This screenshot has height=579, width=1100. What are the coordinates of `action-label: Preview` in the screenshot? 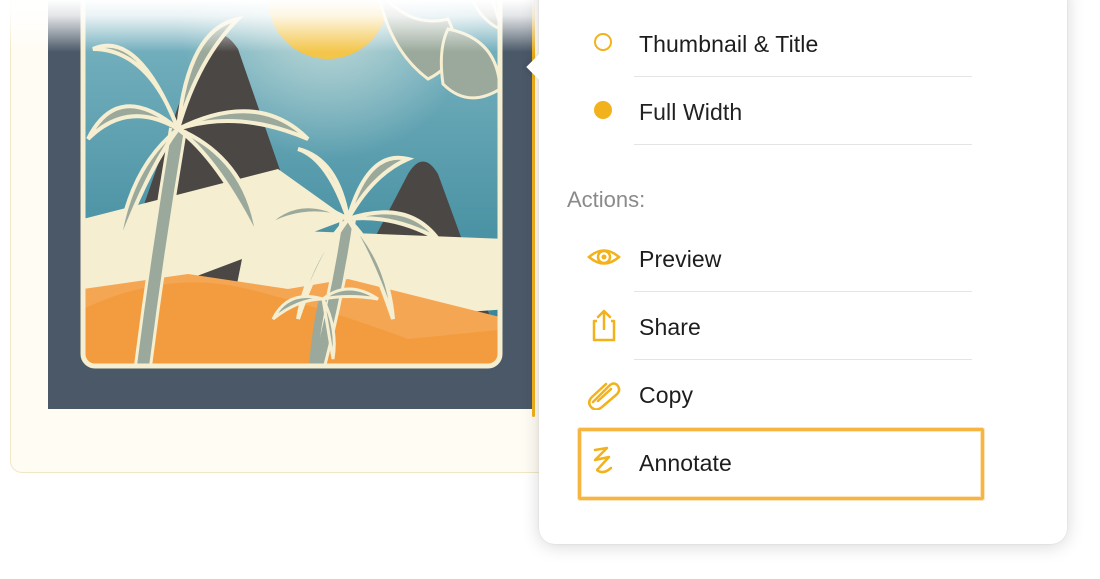 It's located at (680, 259).